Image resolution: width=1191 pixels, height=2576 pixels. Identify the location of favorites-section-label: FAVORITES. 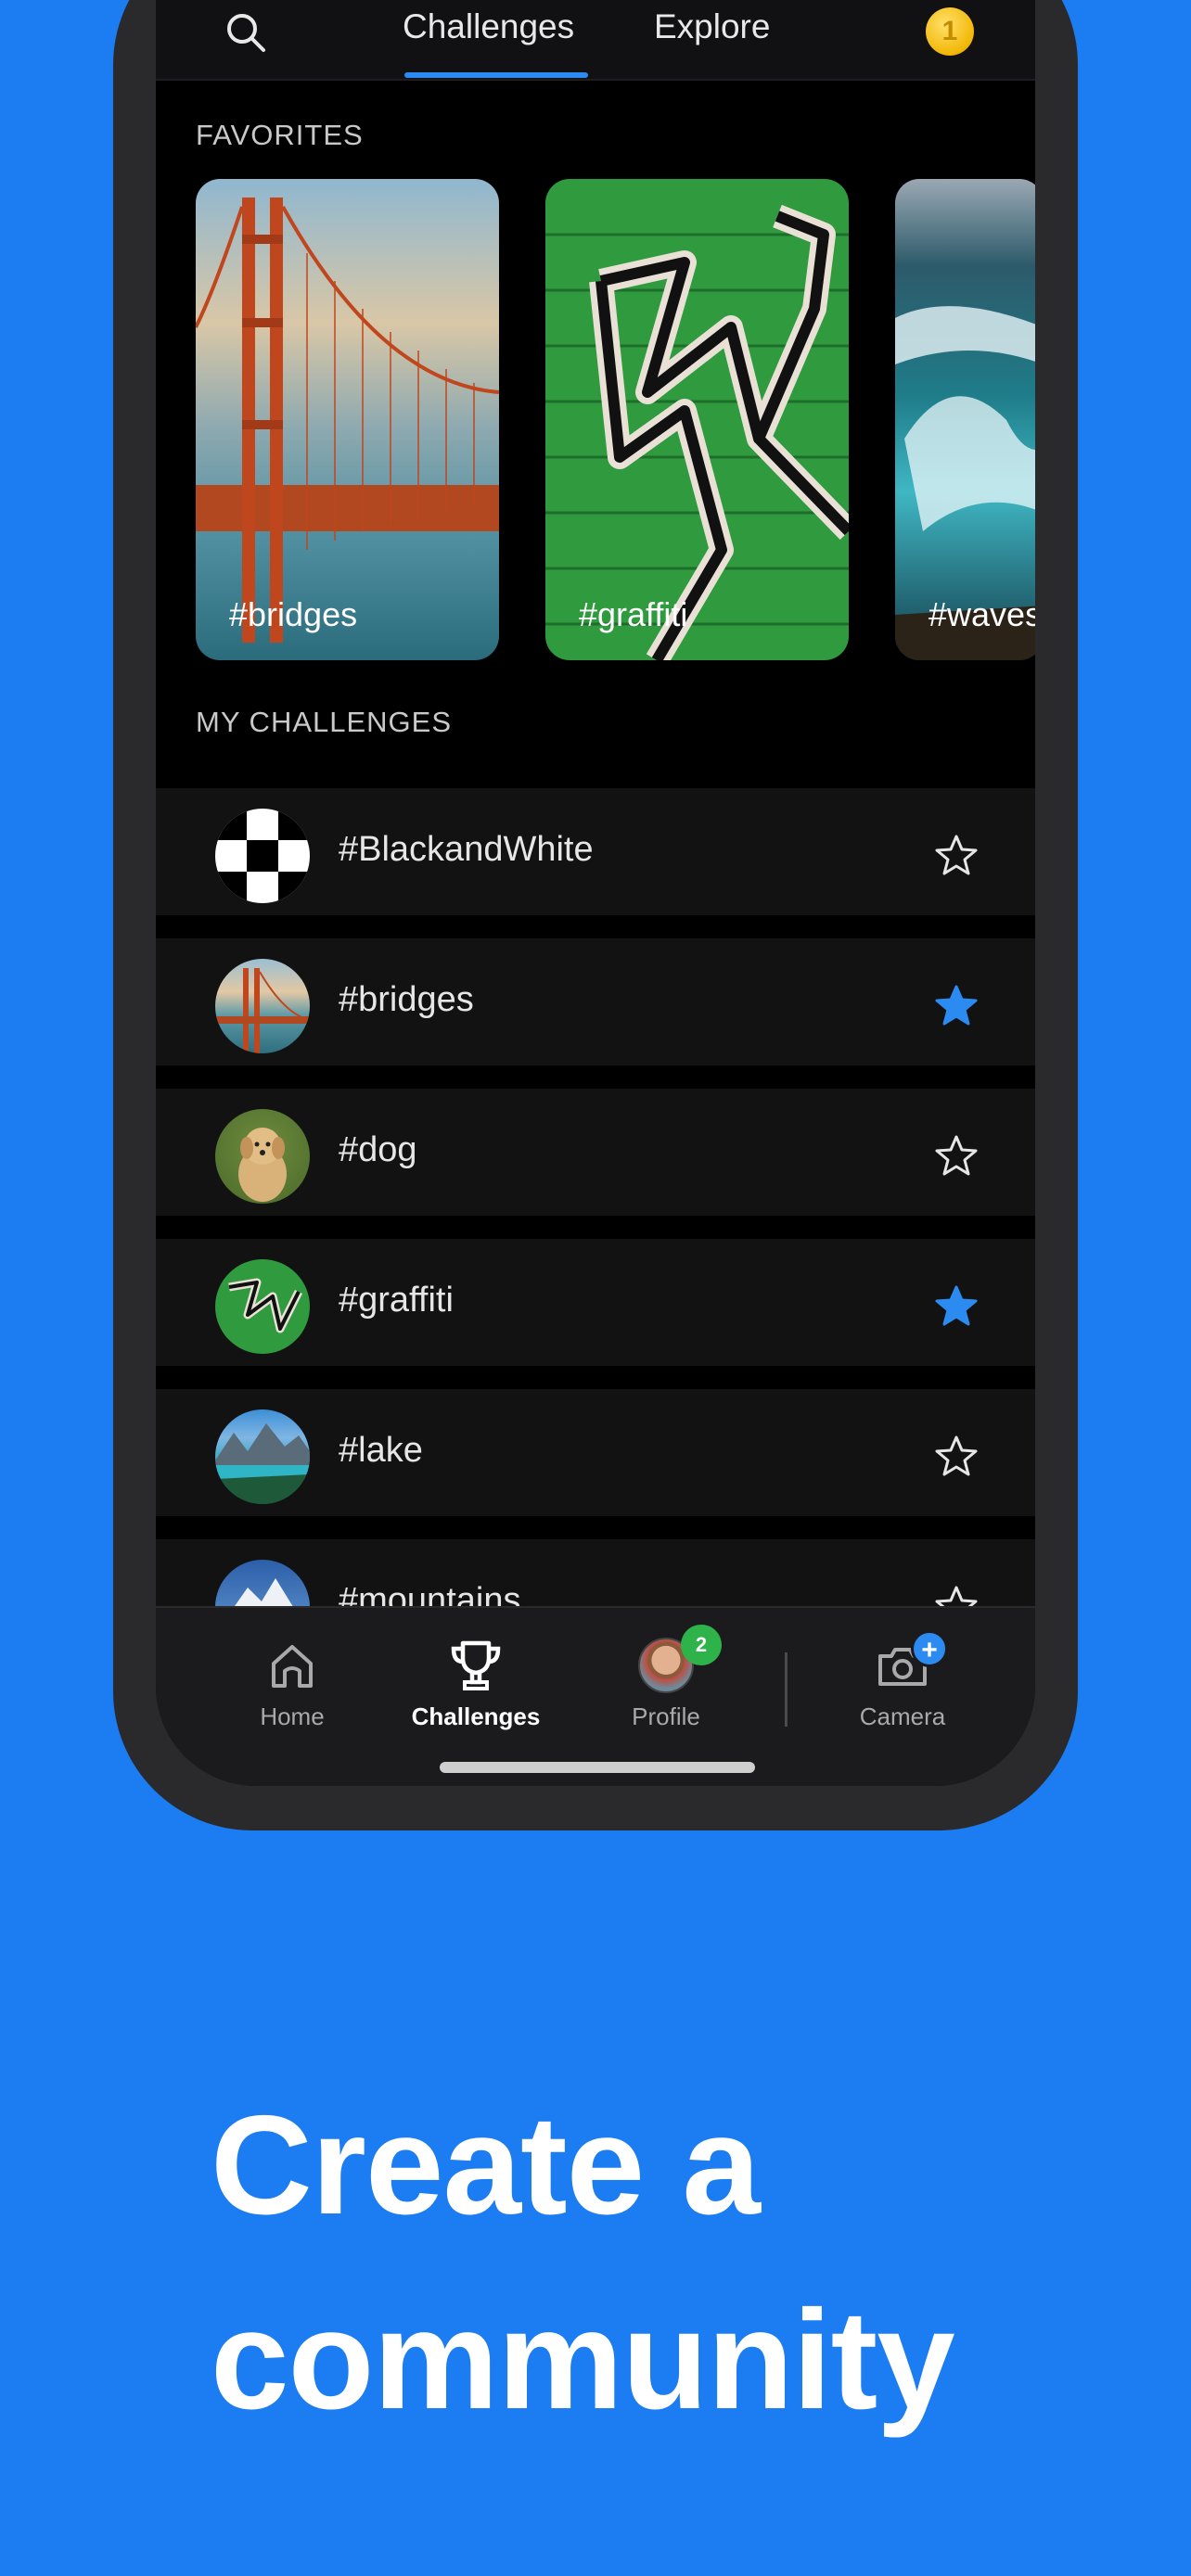
(280, 135).